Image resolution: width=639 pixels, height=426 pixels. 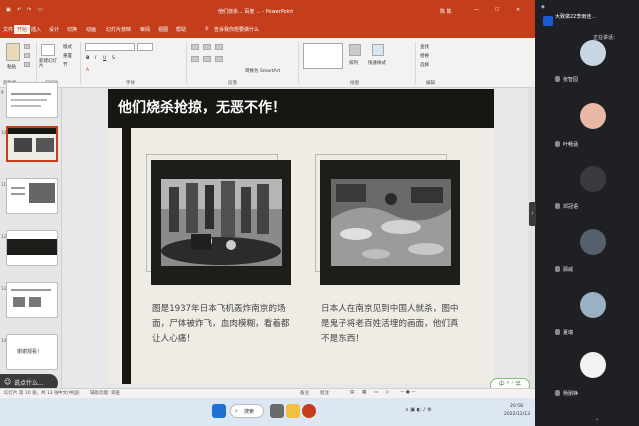 I want to click on tab-home: 开始, so click(x=22, y=29).